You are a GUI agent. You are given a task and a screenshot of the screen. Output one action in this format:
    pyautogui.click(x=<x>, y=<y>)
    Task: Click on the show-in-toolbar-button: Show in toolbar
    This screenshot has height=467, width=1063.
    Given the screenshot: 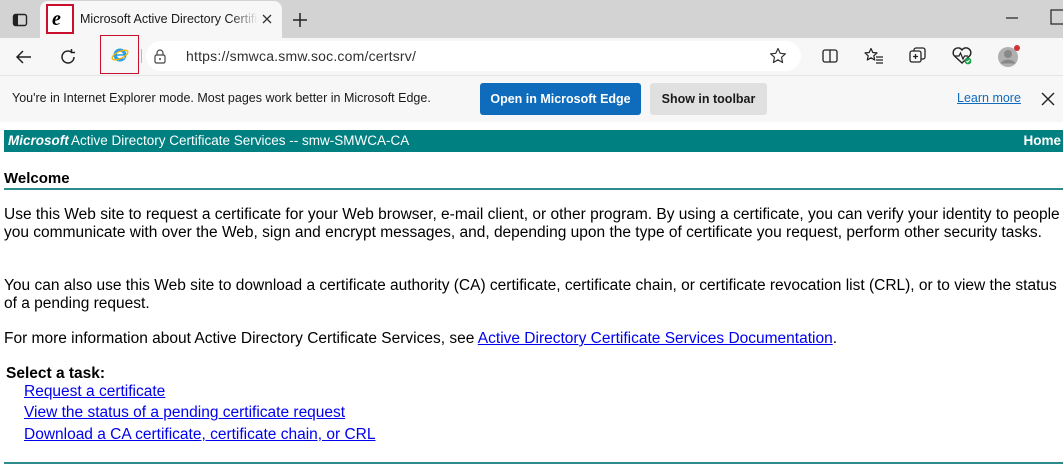 What is the action you would take?
    pyautogui.click(x=708, y=99)
    